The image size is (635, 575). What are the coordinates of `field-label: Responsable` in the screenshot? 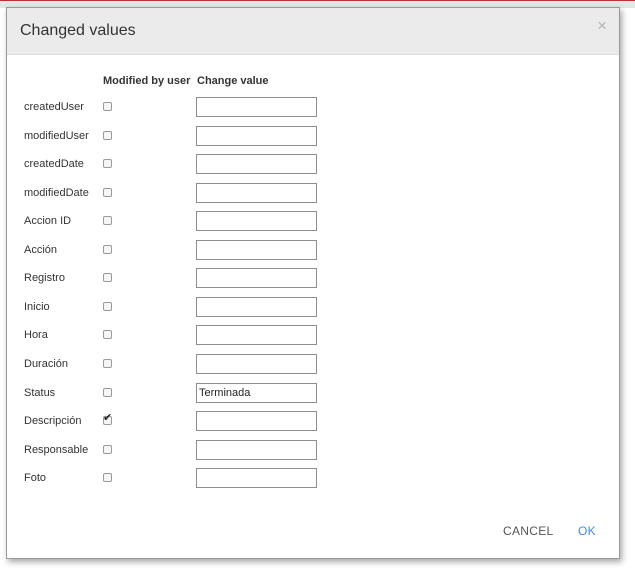 It's located at (56, 450).